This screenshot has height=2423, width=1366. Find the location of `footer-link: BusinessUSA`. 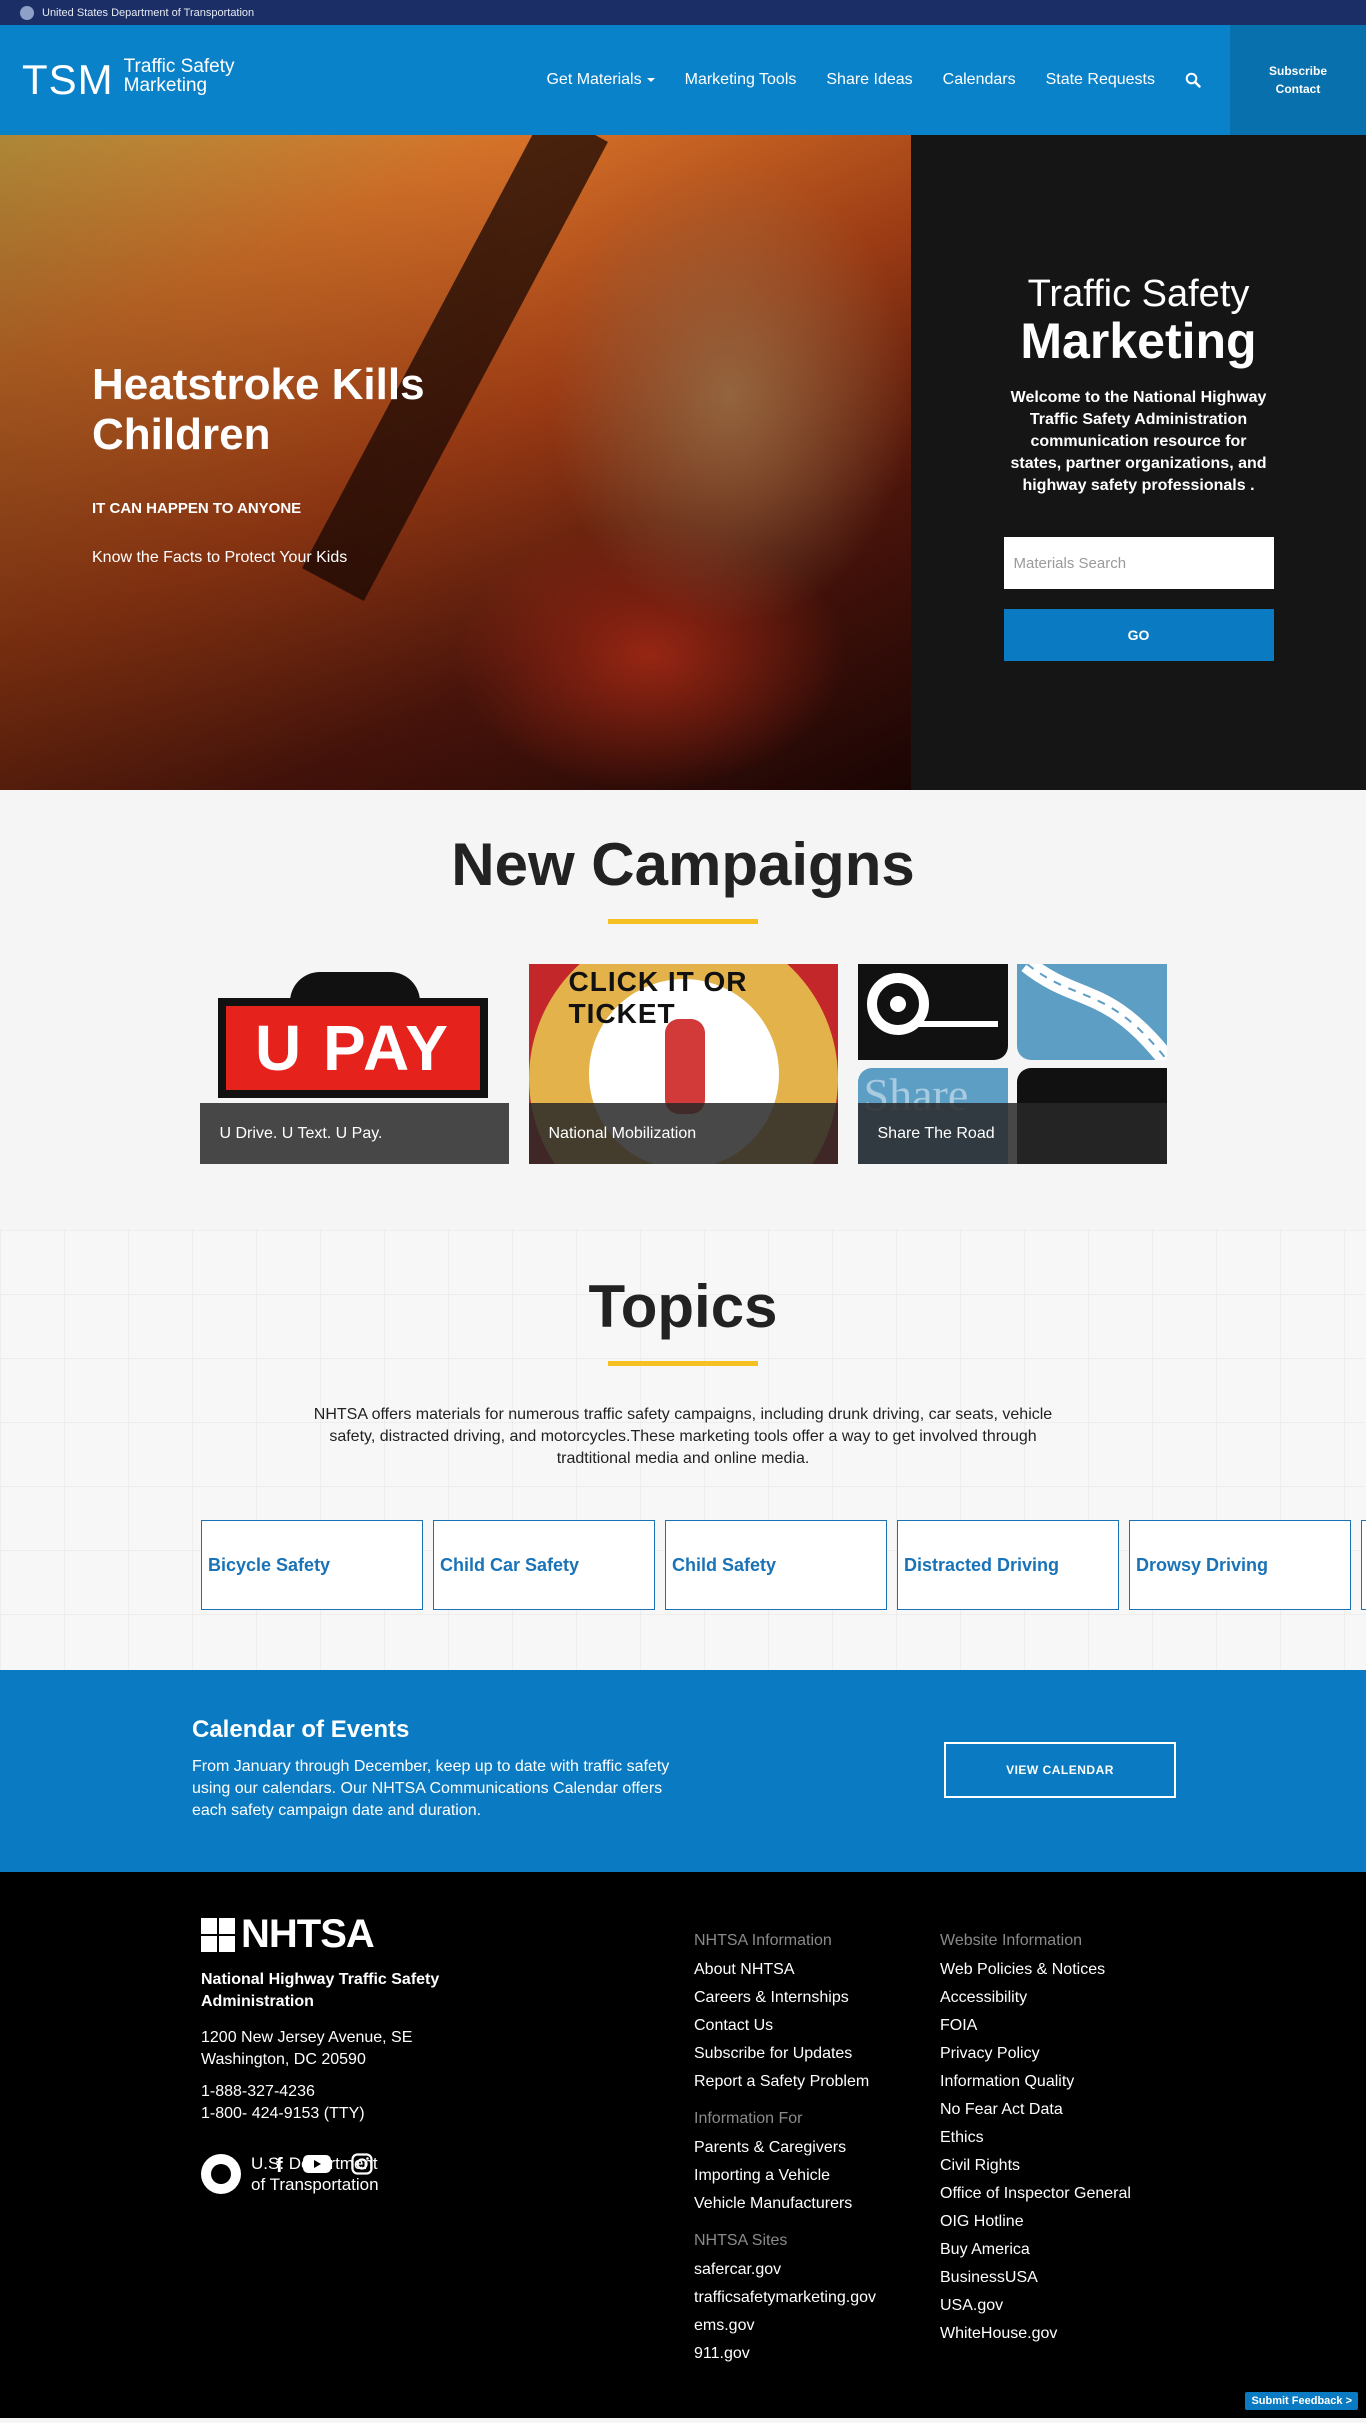

footer-link: BusinessUSA is located at coordinates (1035, 2278).